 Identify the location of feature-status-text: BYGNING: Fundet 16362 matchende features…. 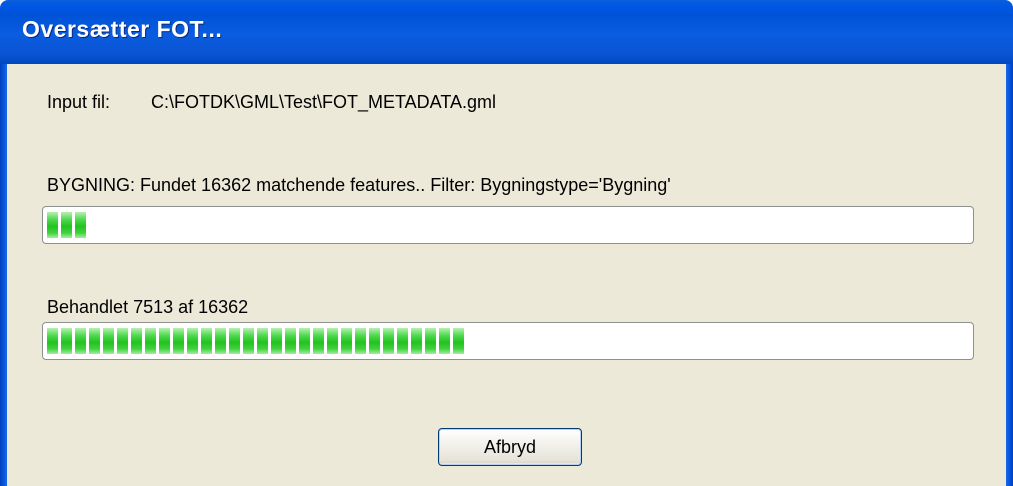
(359, 185).